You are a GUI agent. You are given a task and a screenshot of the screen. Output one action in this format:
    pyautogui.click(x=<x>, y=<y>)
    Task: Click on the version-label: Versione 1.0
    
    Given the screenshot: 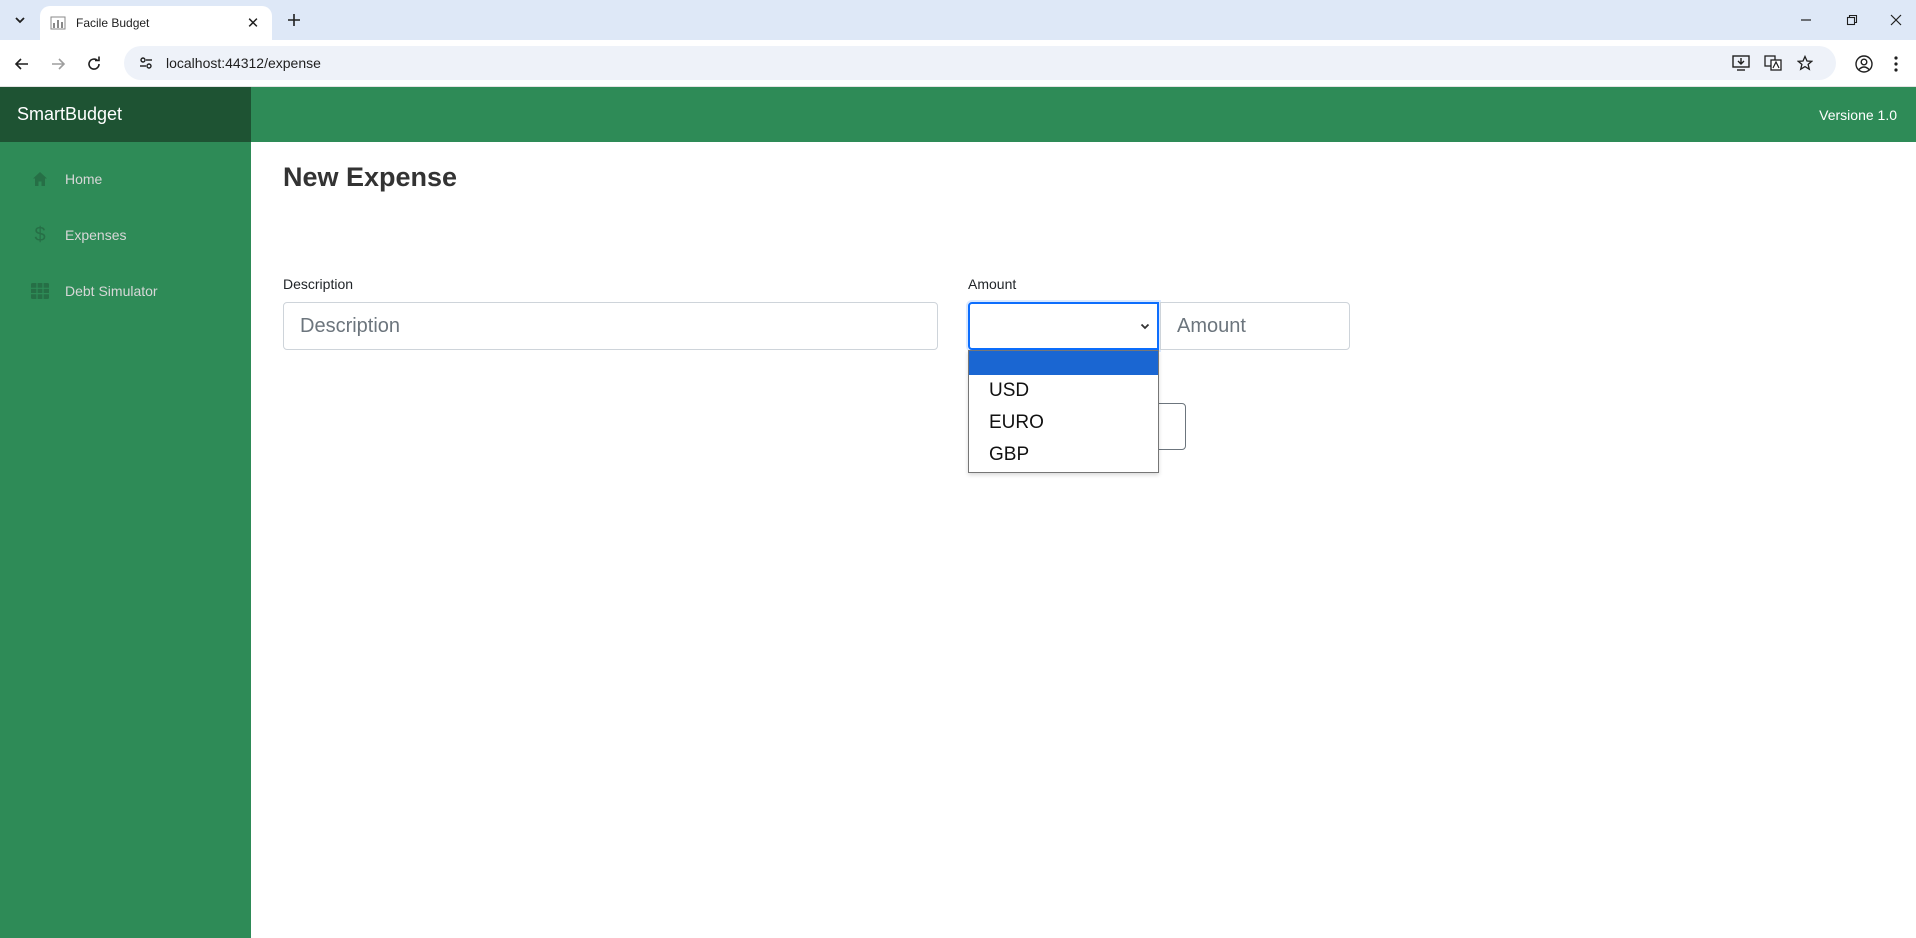 What is the action you would take?
    pyautogui.click(x=1858, y=114)
    